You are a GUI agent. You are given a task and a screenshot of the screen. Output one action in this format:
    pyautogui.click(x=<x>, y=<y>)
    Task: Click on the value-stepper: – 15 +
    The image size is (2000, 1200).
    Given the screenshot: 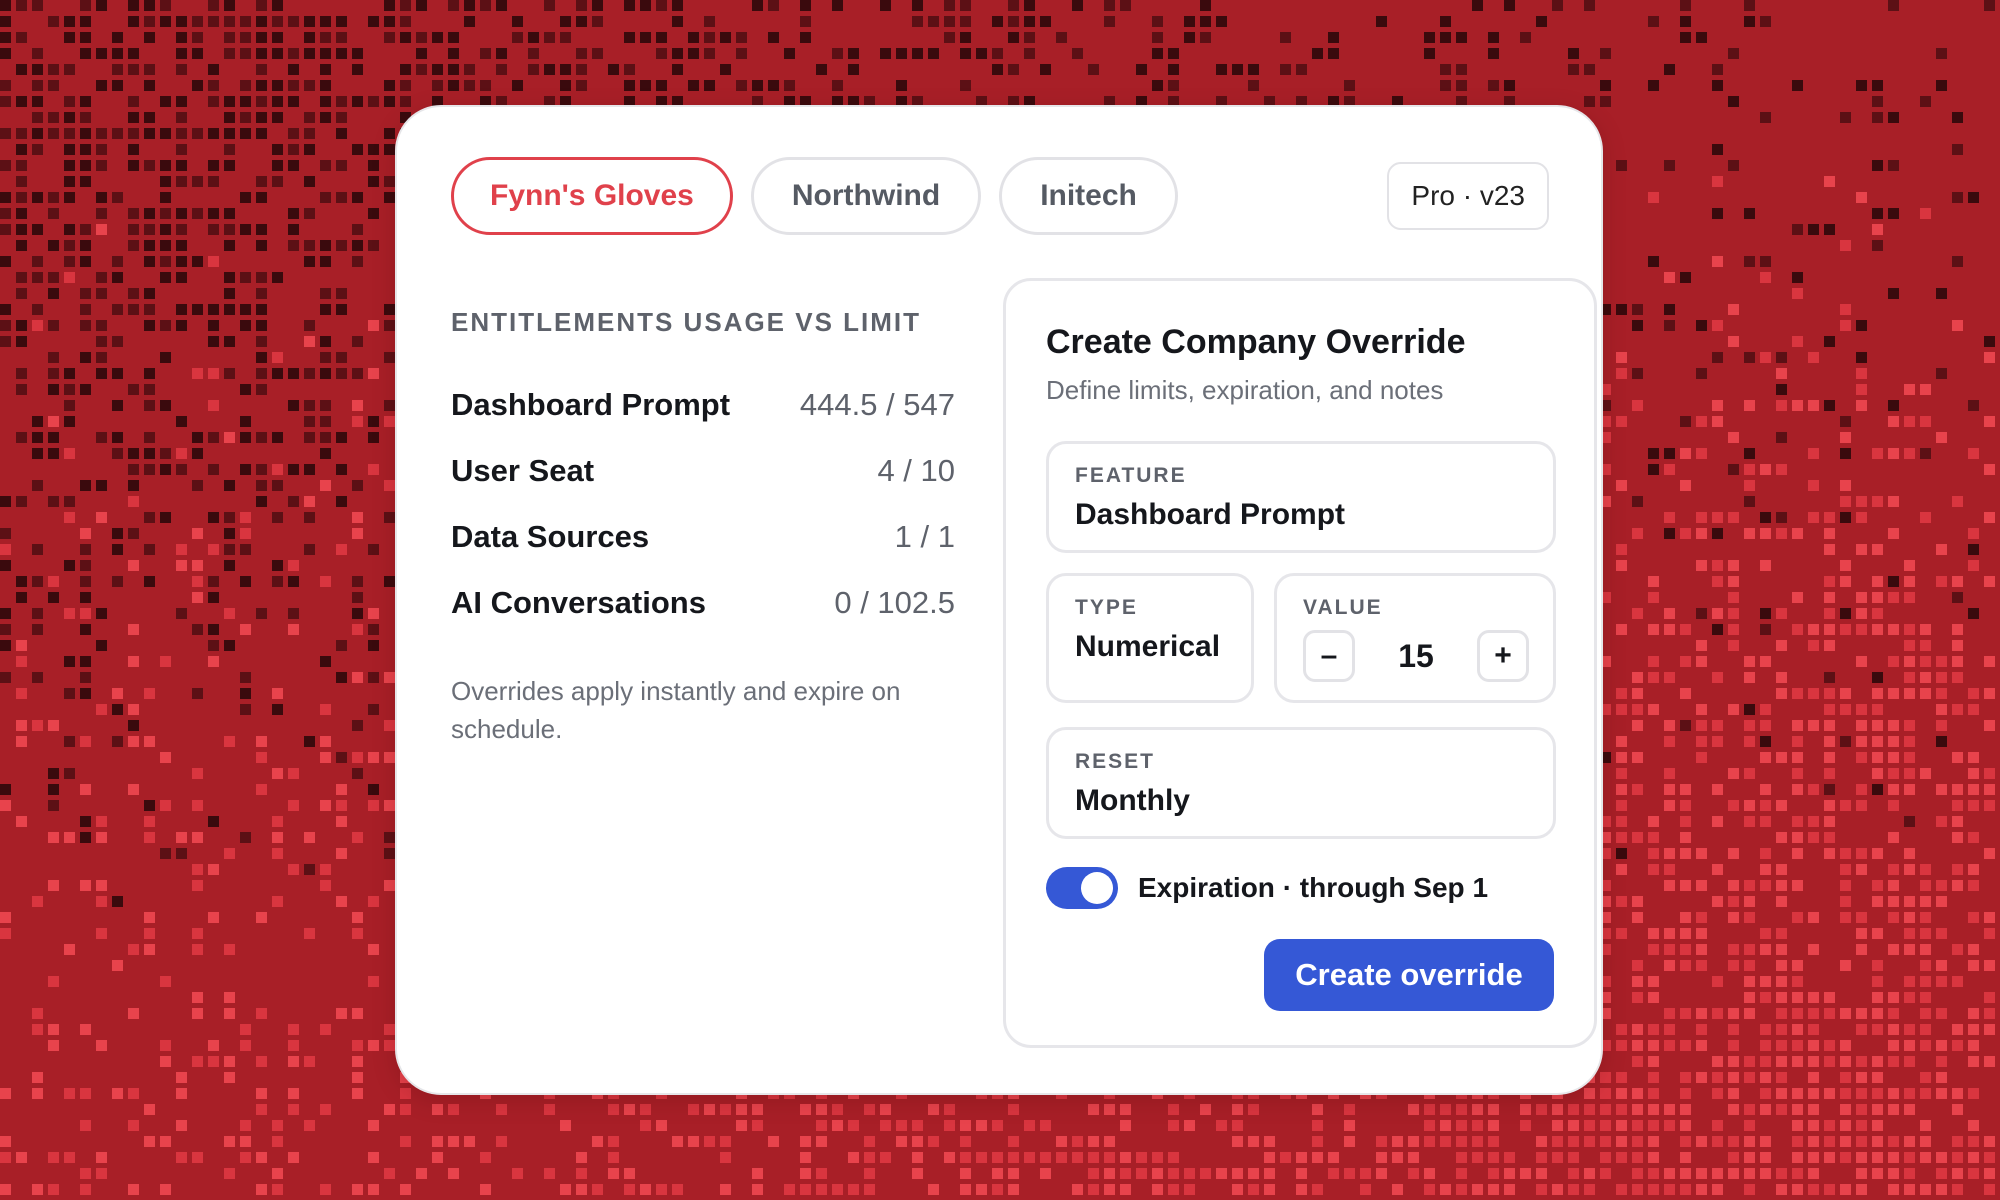 What is the action you would take?
    pyautogui.click(x=1416, y=656)
    